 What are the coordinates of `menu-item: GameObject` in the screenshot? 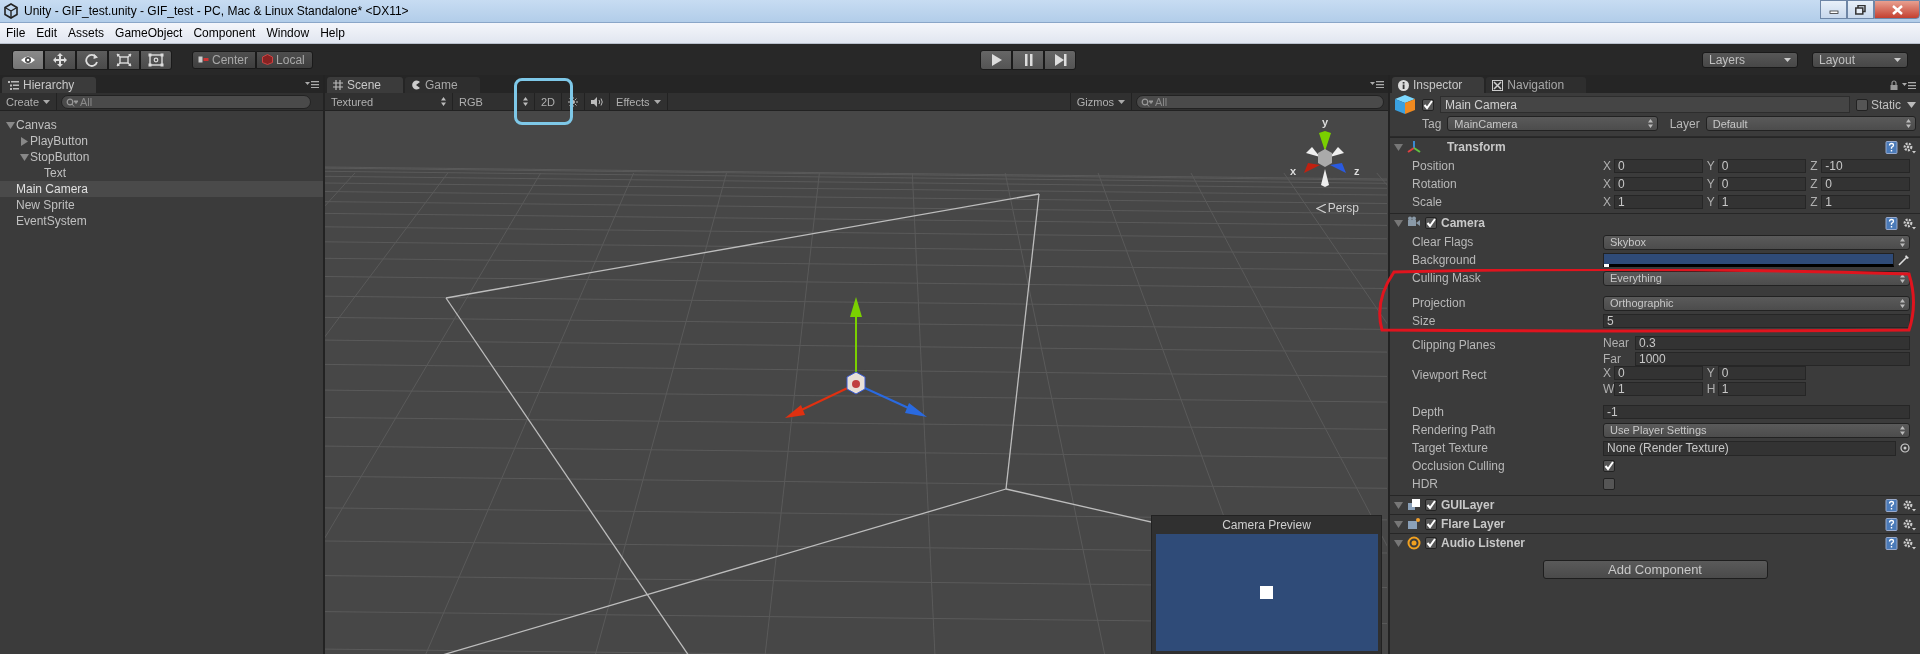 It's located at (148, 33).